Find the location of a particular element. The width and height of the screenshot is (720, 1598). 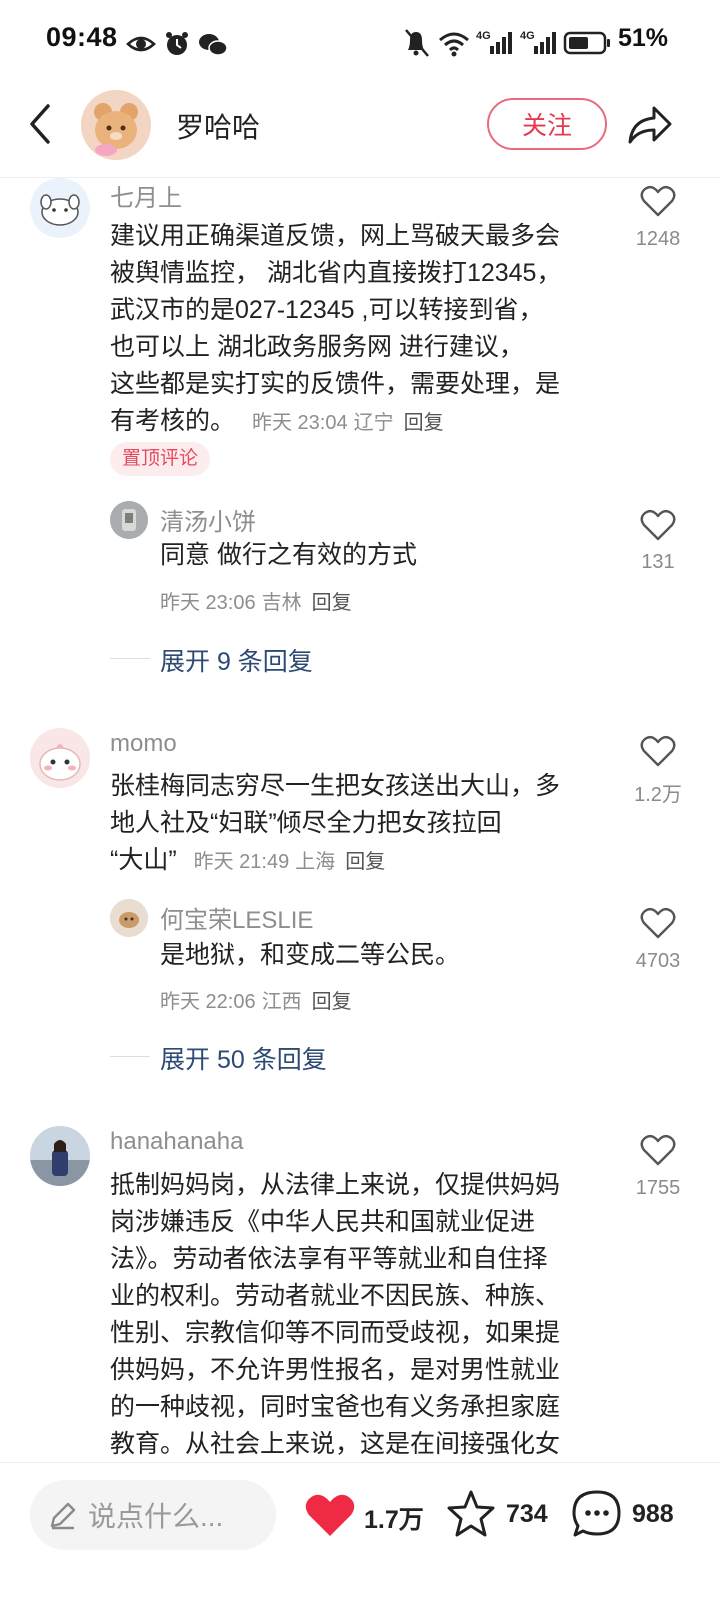

heart-filled-icon is located at coordinates (330, 1515).